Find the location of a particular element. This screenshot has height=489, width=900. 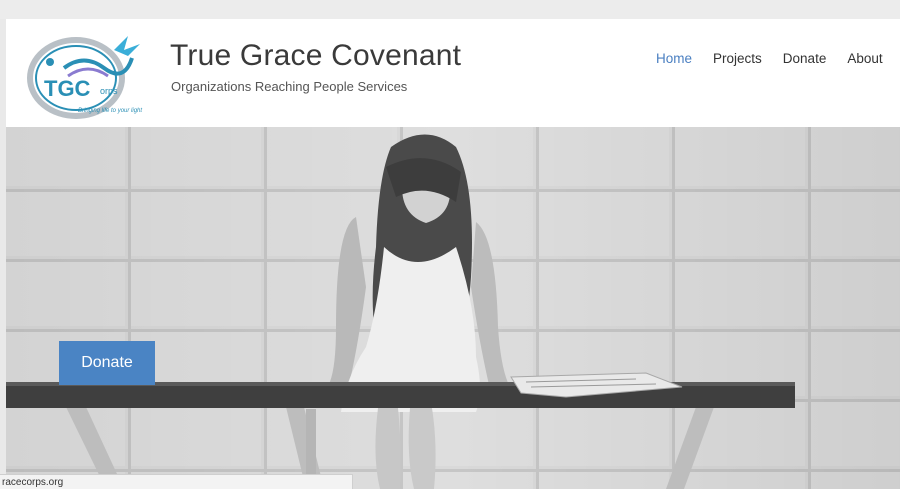

logo-text: TGC is located at coordinates (67, 88).